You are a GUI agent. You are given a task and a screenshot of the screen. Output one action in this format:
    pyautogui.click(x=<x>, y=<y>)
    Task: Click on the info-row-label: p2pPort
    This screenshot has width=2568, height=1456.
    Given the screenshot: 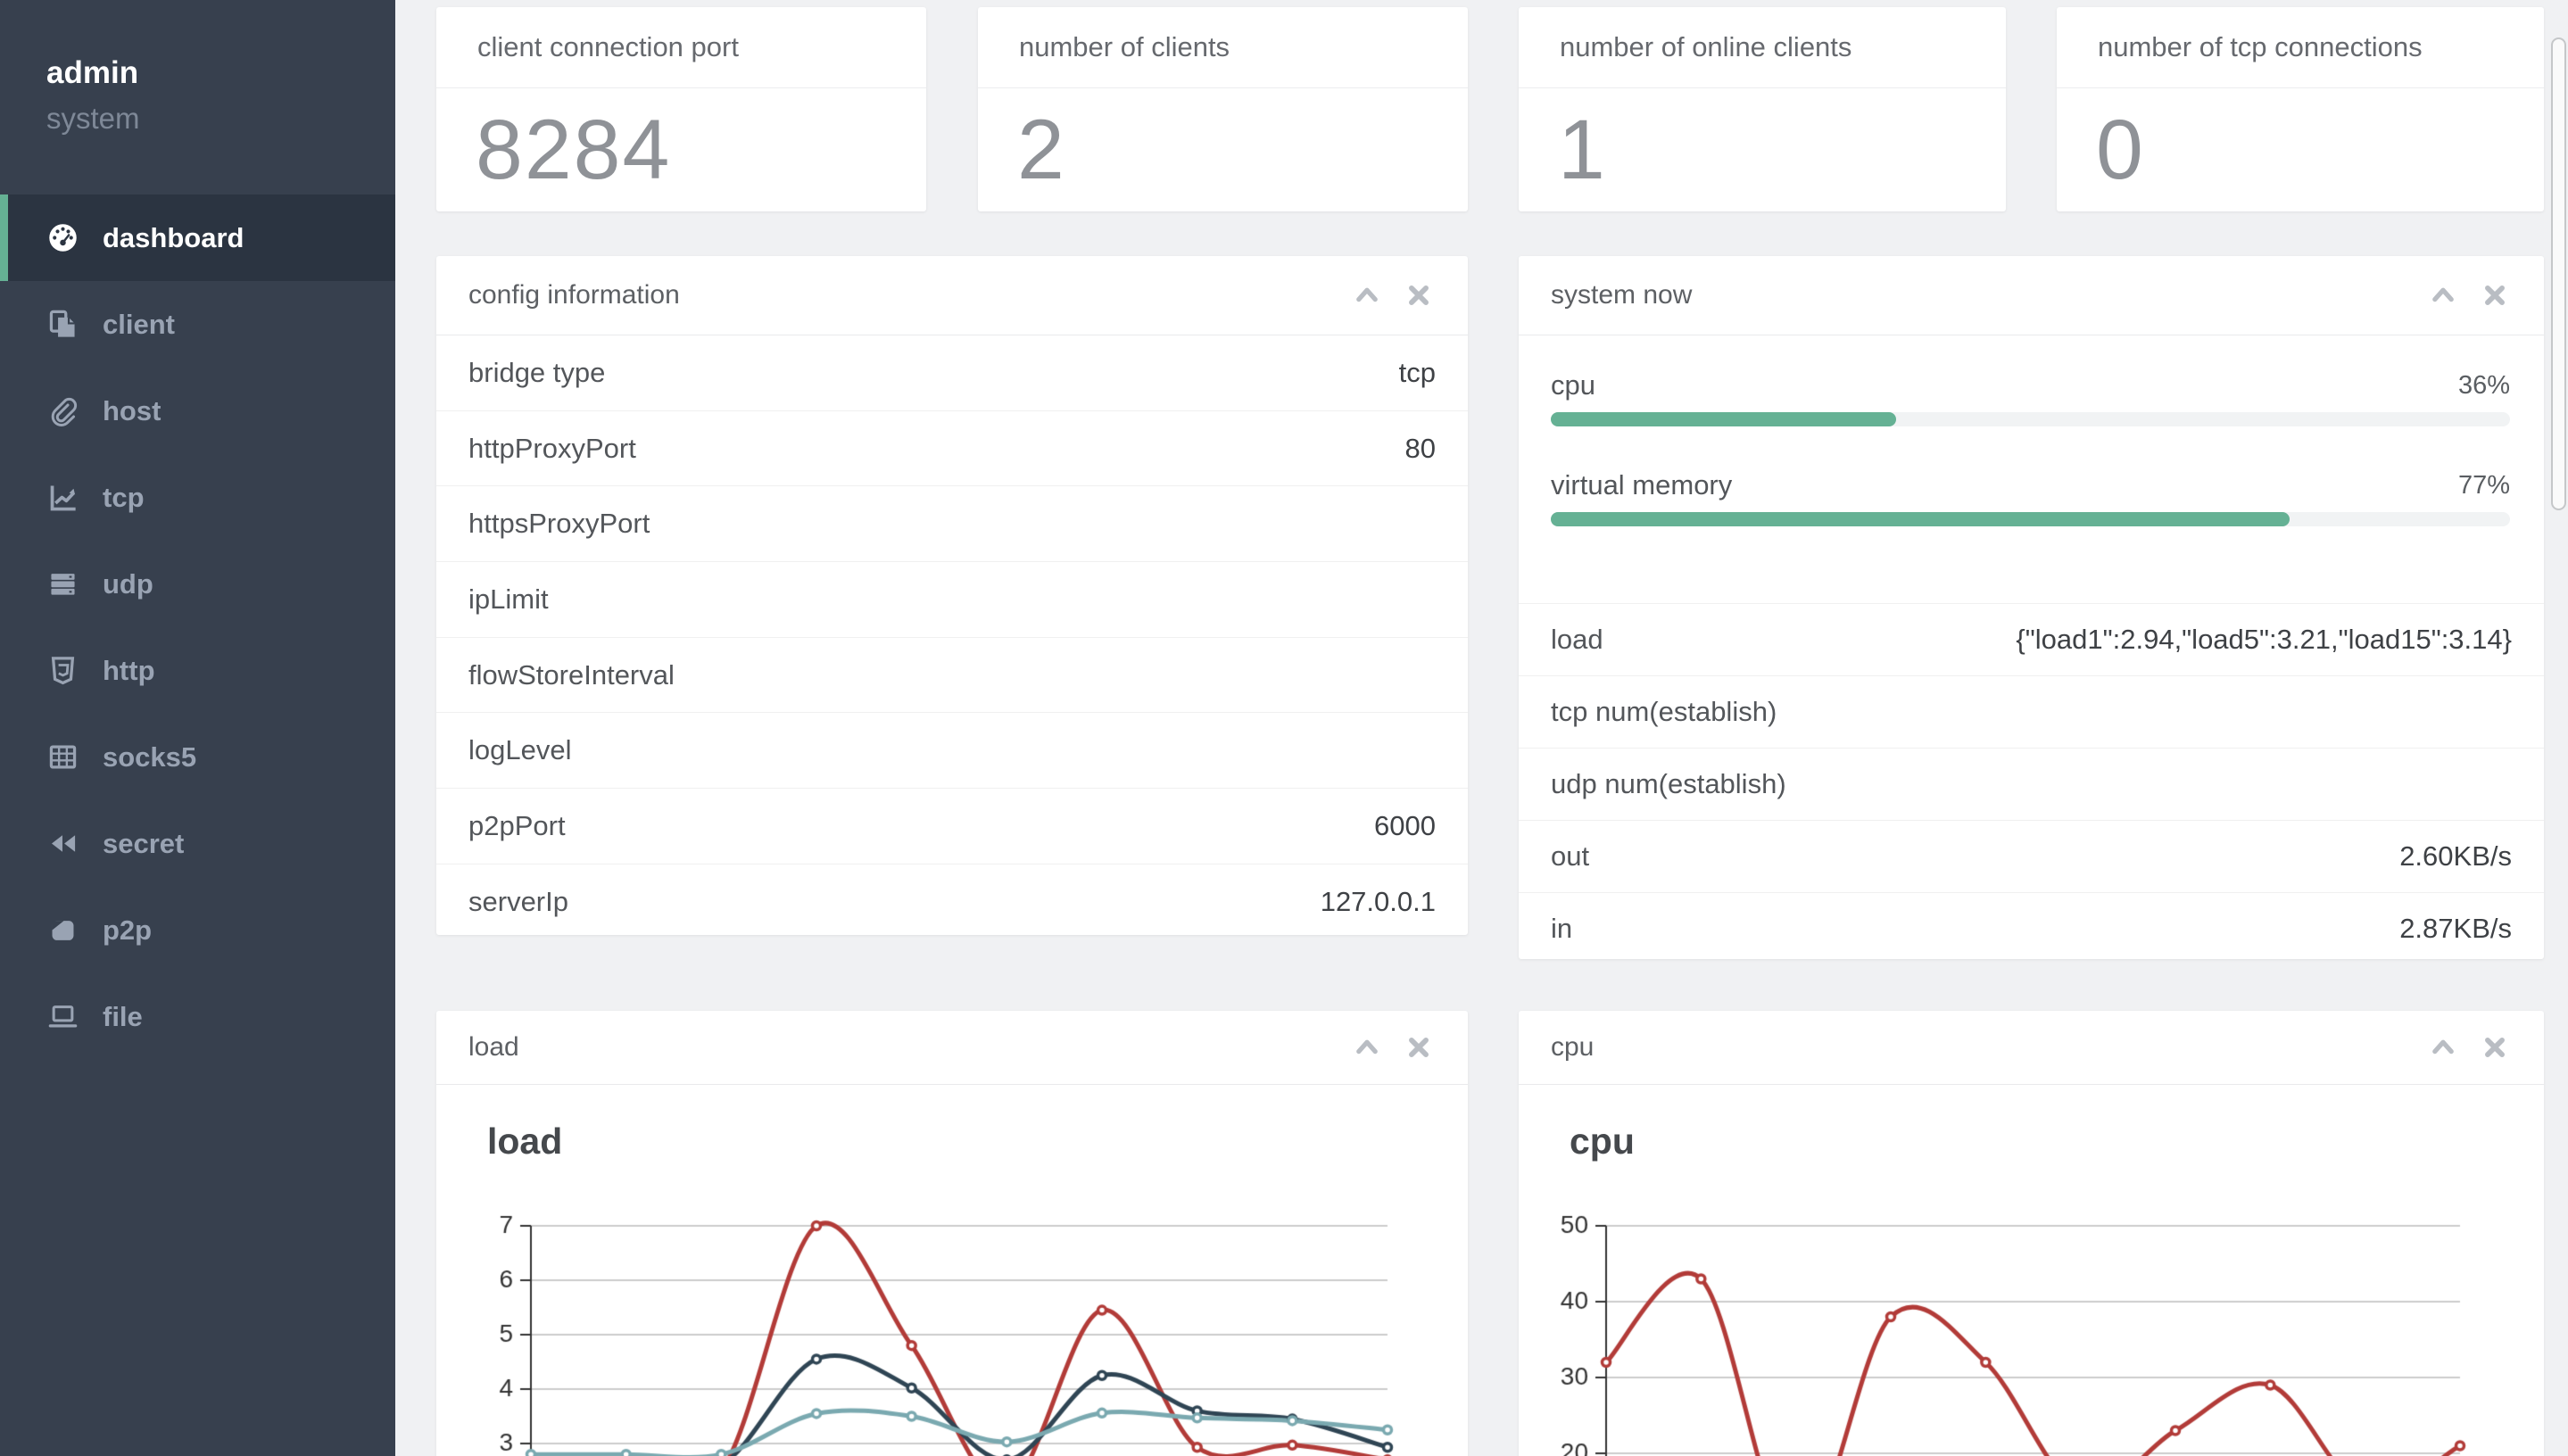 What is the action you would take?
    pyautogui.click(x=517, y=825)
    